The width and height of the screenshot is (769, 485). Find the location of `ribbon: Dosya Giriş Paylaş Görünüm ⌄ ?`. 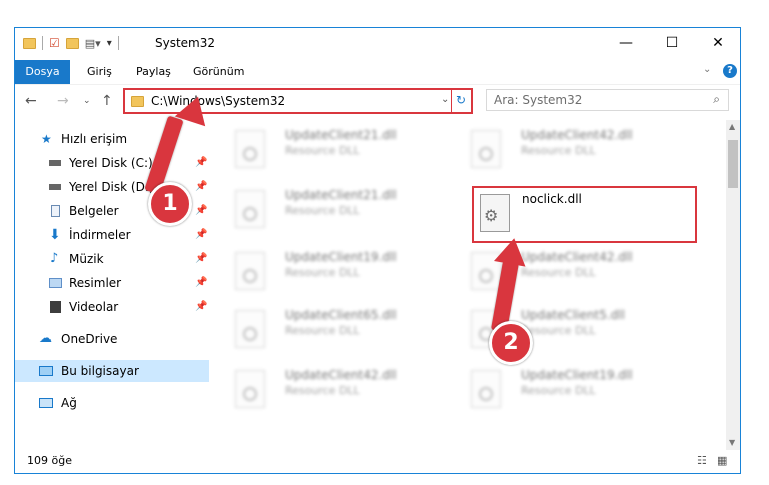

ribbon: Dosya Giriş Paylaş Görünüm ⌄ ? is located at coordinates (377, 72).